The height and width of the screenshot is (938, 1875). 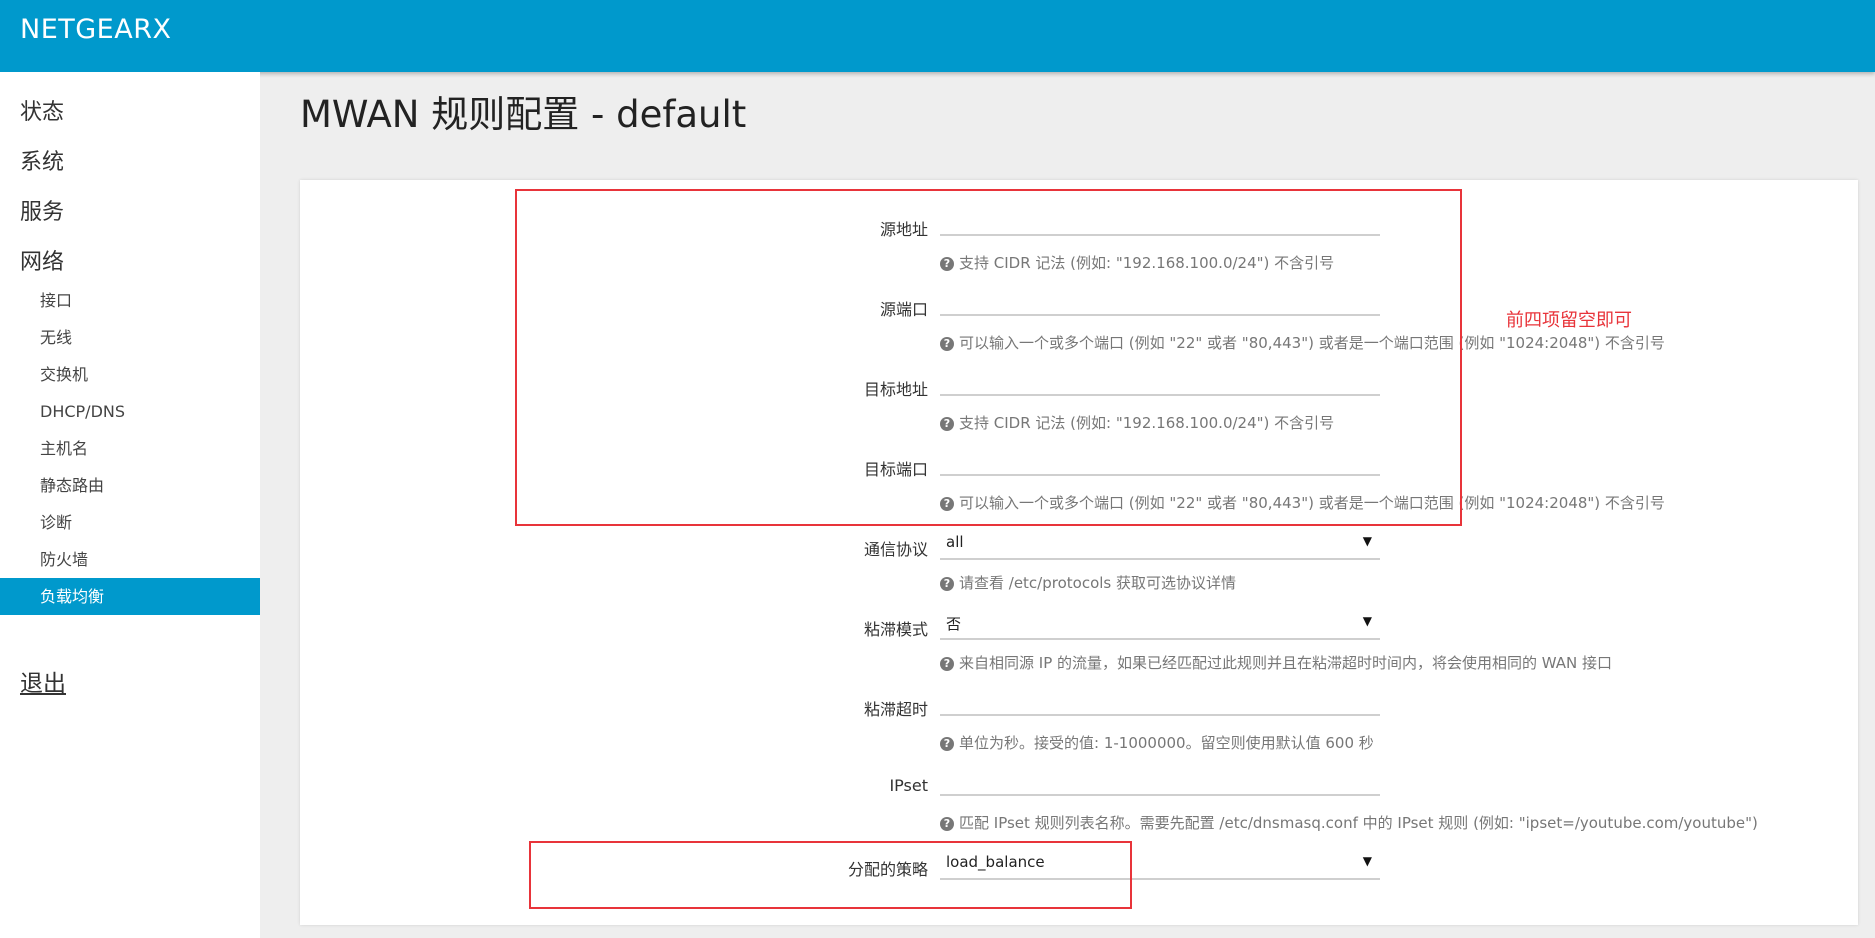 What do you see at coordinates (895, 709) in the screenshot?
I see `timeout-label: 粘滞超时` at bounding box center [895, 709].